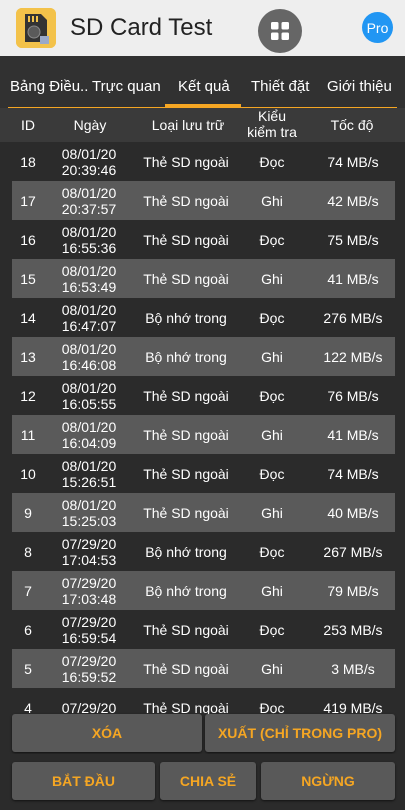 The image size is (405, 810). Describe the element at coordinates (203, 278) in the screenshot. I see `table-row: 15 08/01/20 16:53:49 Thẻ SD ngoài Ghi 41 MB/s` at that location.